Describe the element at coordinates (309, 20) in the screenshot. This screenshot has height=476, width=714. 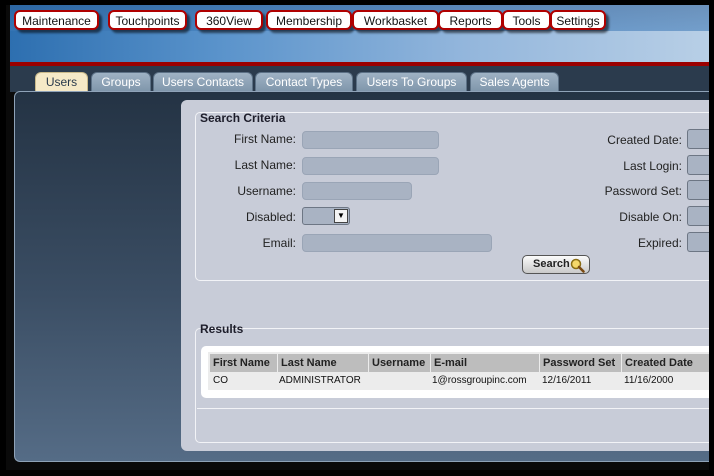
I see `menu-membership: Membership` at that location.